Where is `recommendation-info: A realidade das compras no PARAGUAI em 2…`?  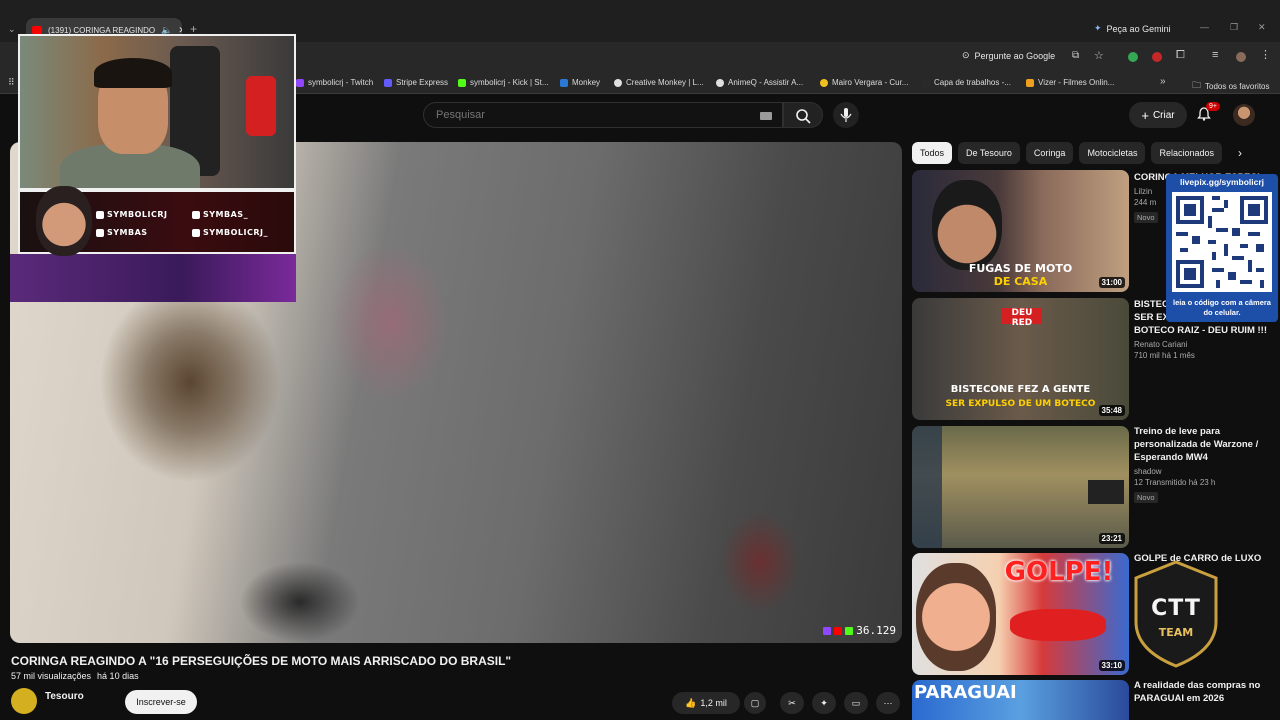 recommendation-info: A realidade das compras no PARAGUAI em 2… is located at coordinates (1204, 692).